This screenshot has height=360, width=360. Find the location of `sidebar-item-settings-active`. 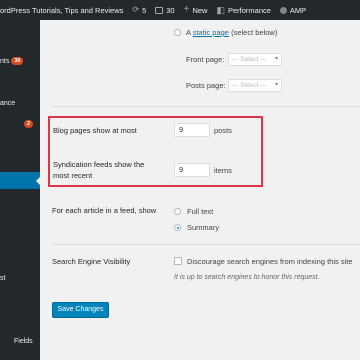

sidebar-item-settings-active is located at coordinates (20, 180).